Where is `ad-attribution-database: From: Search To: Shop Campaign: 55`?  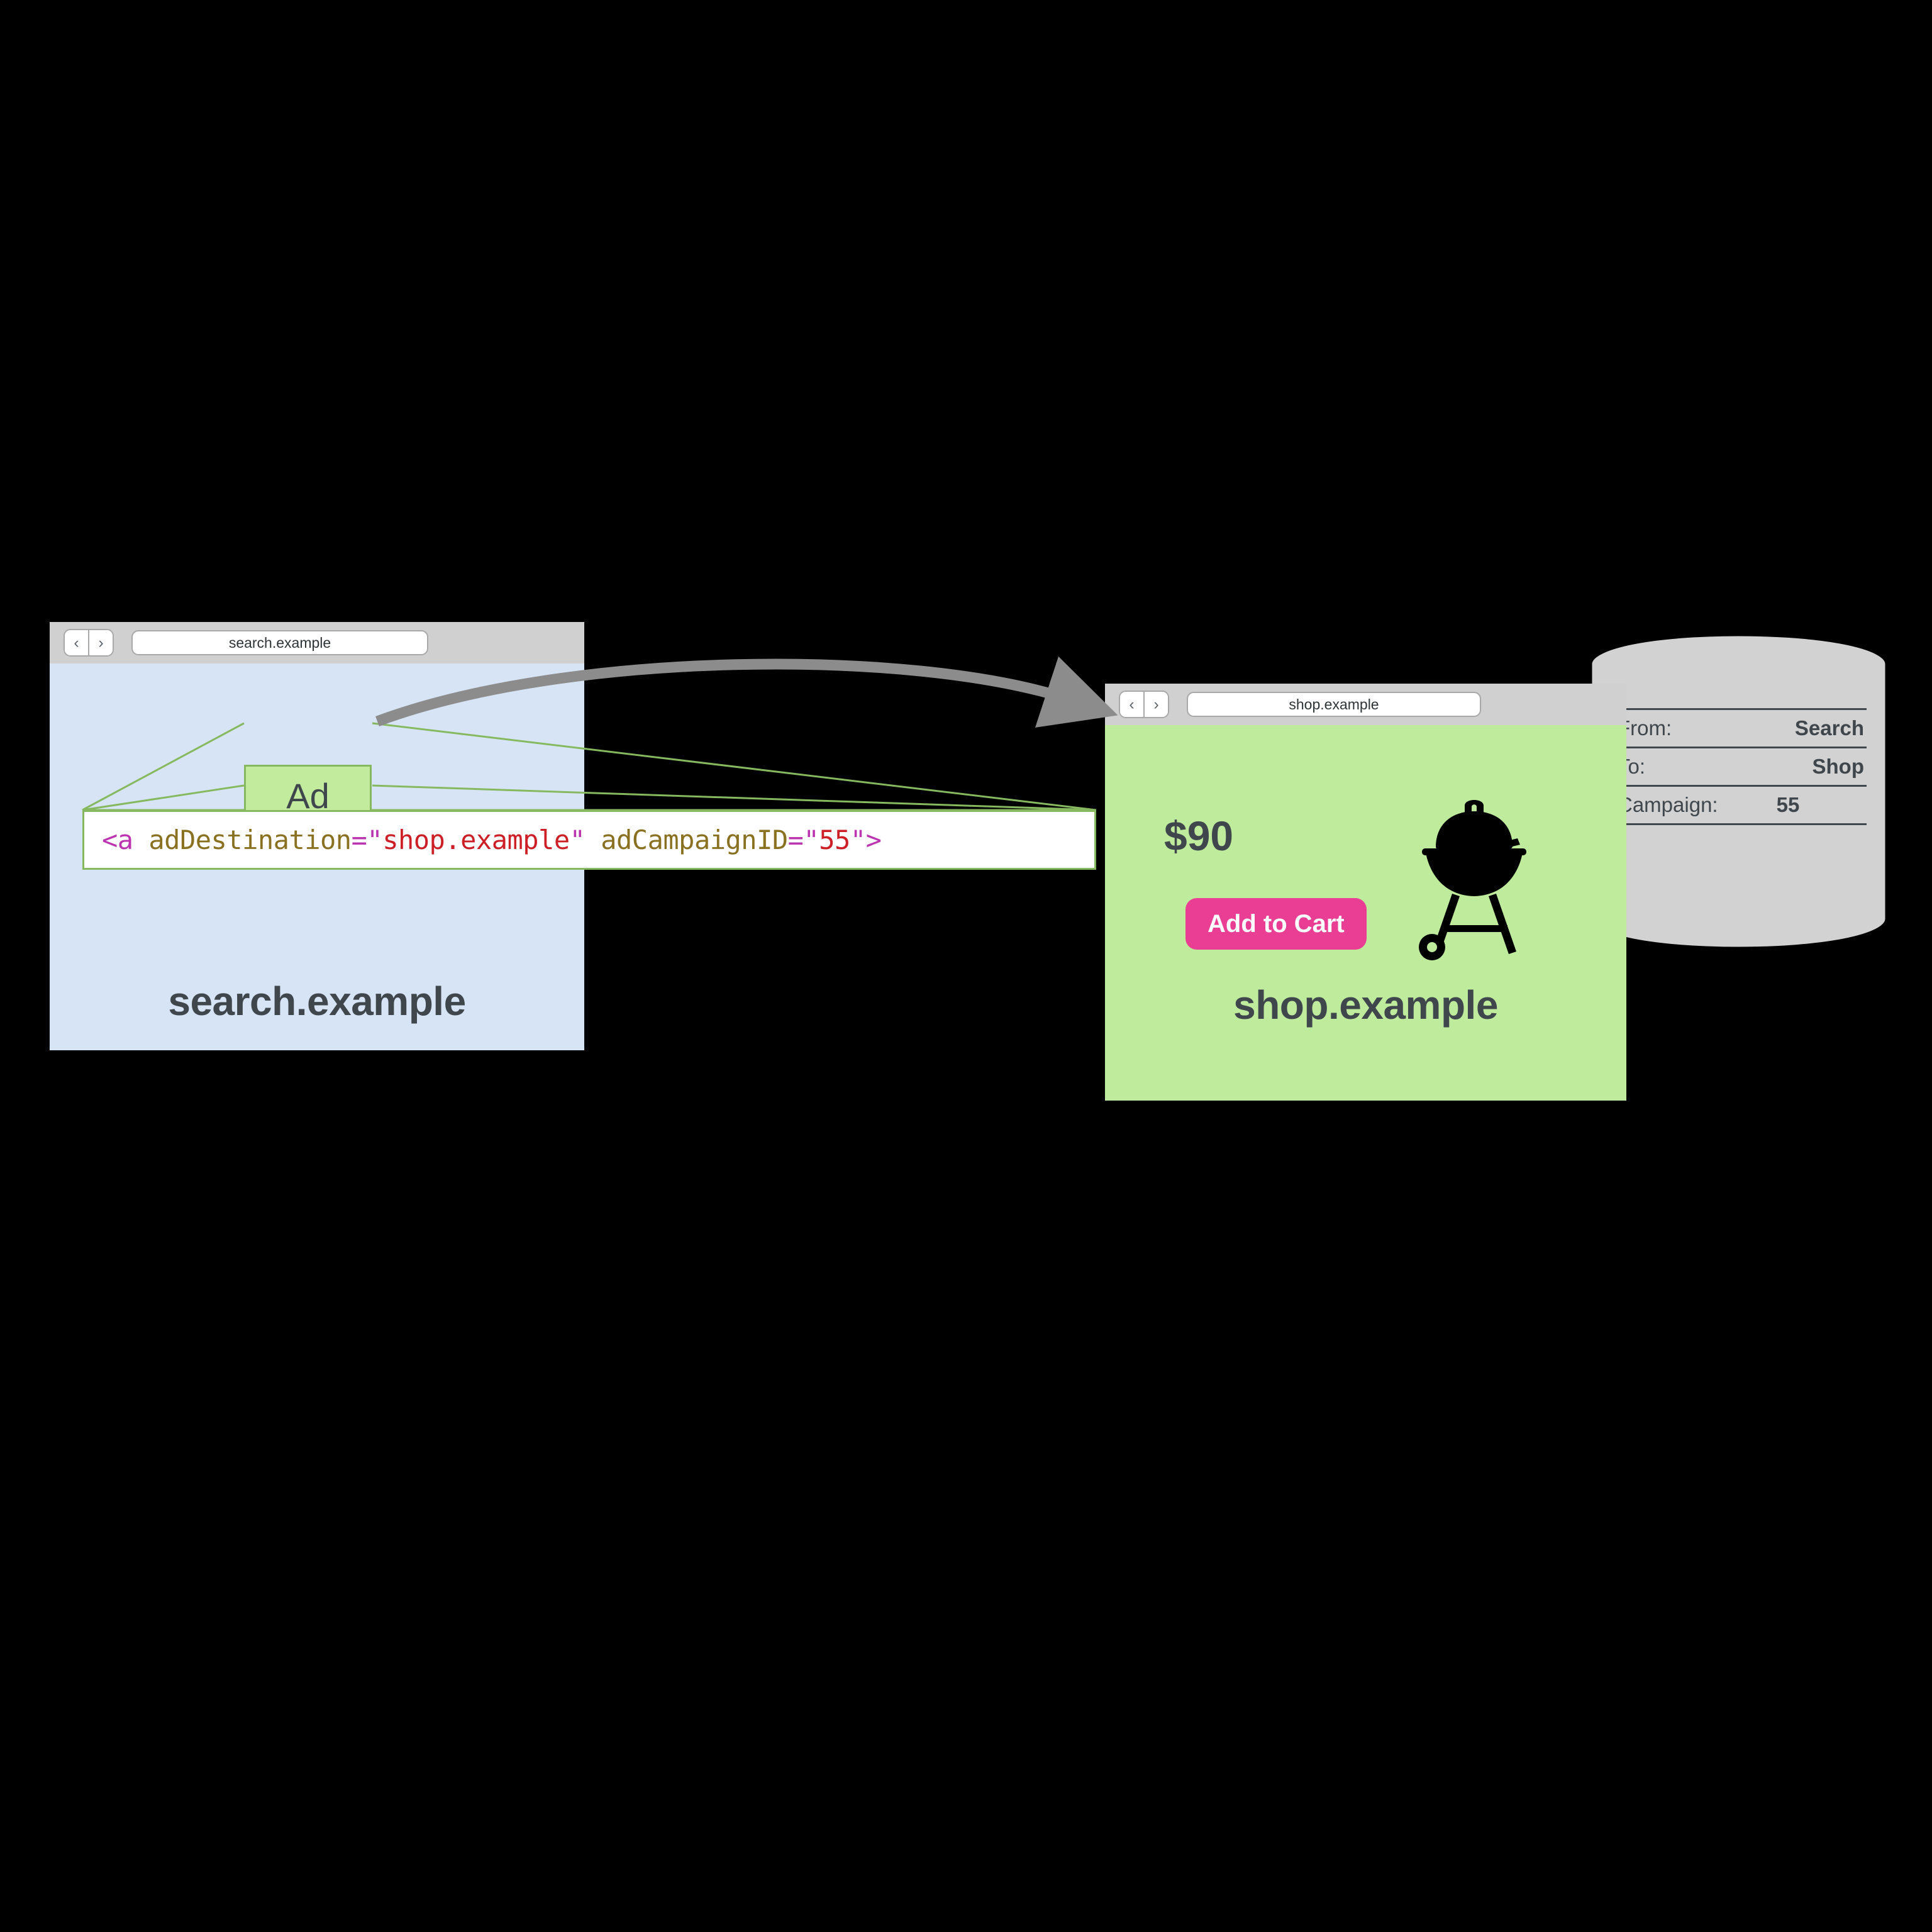
ad-attribution-database: From: Search To: Shop Campaign: 55 is located at coordinates (1738, 791).